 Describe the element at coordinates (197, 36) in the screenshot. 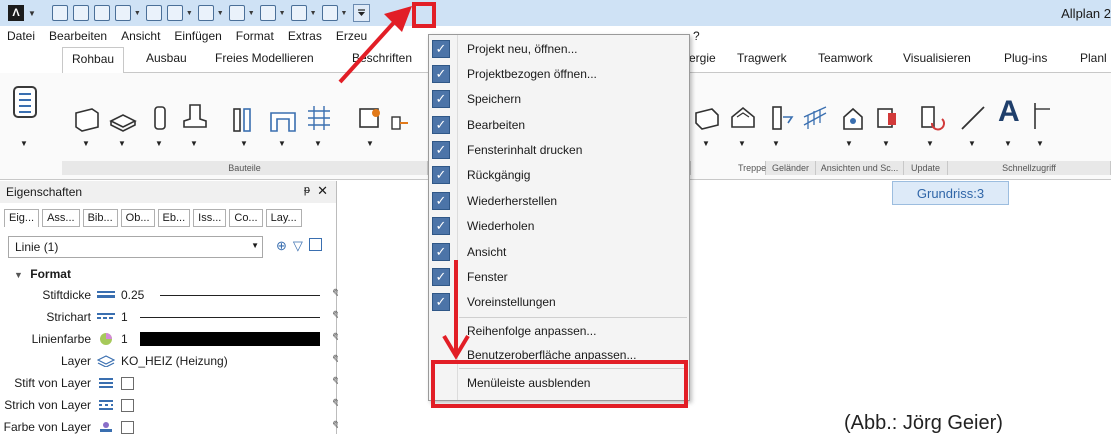

I see `menu-einfuegen: Einfügen` at that location.